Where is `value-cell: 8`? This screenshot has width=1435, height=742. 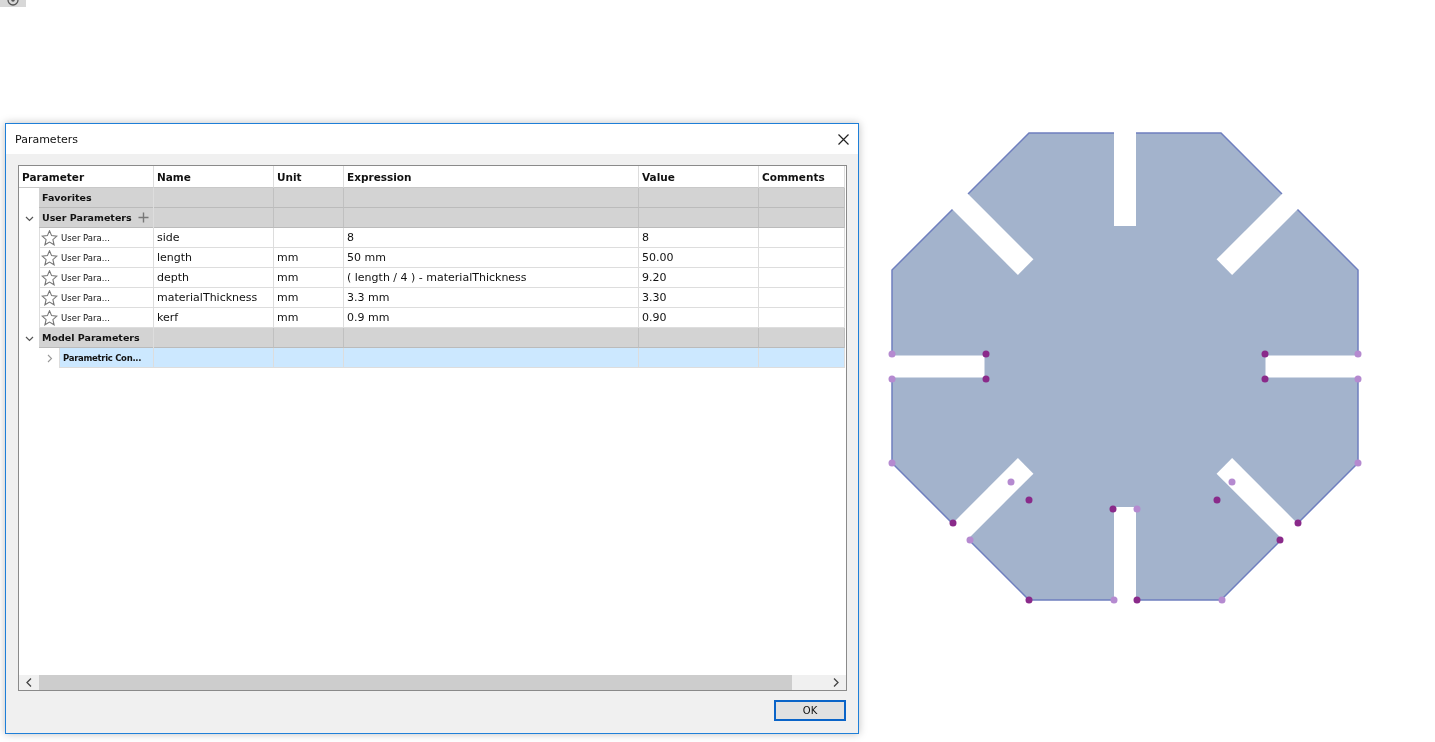
value-cell: 8 is located at coordinates (699, 238).